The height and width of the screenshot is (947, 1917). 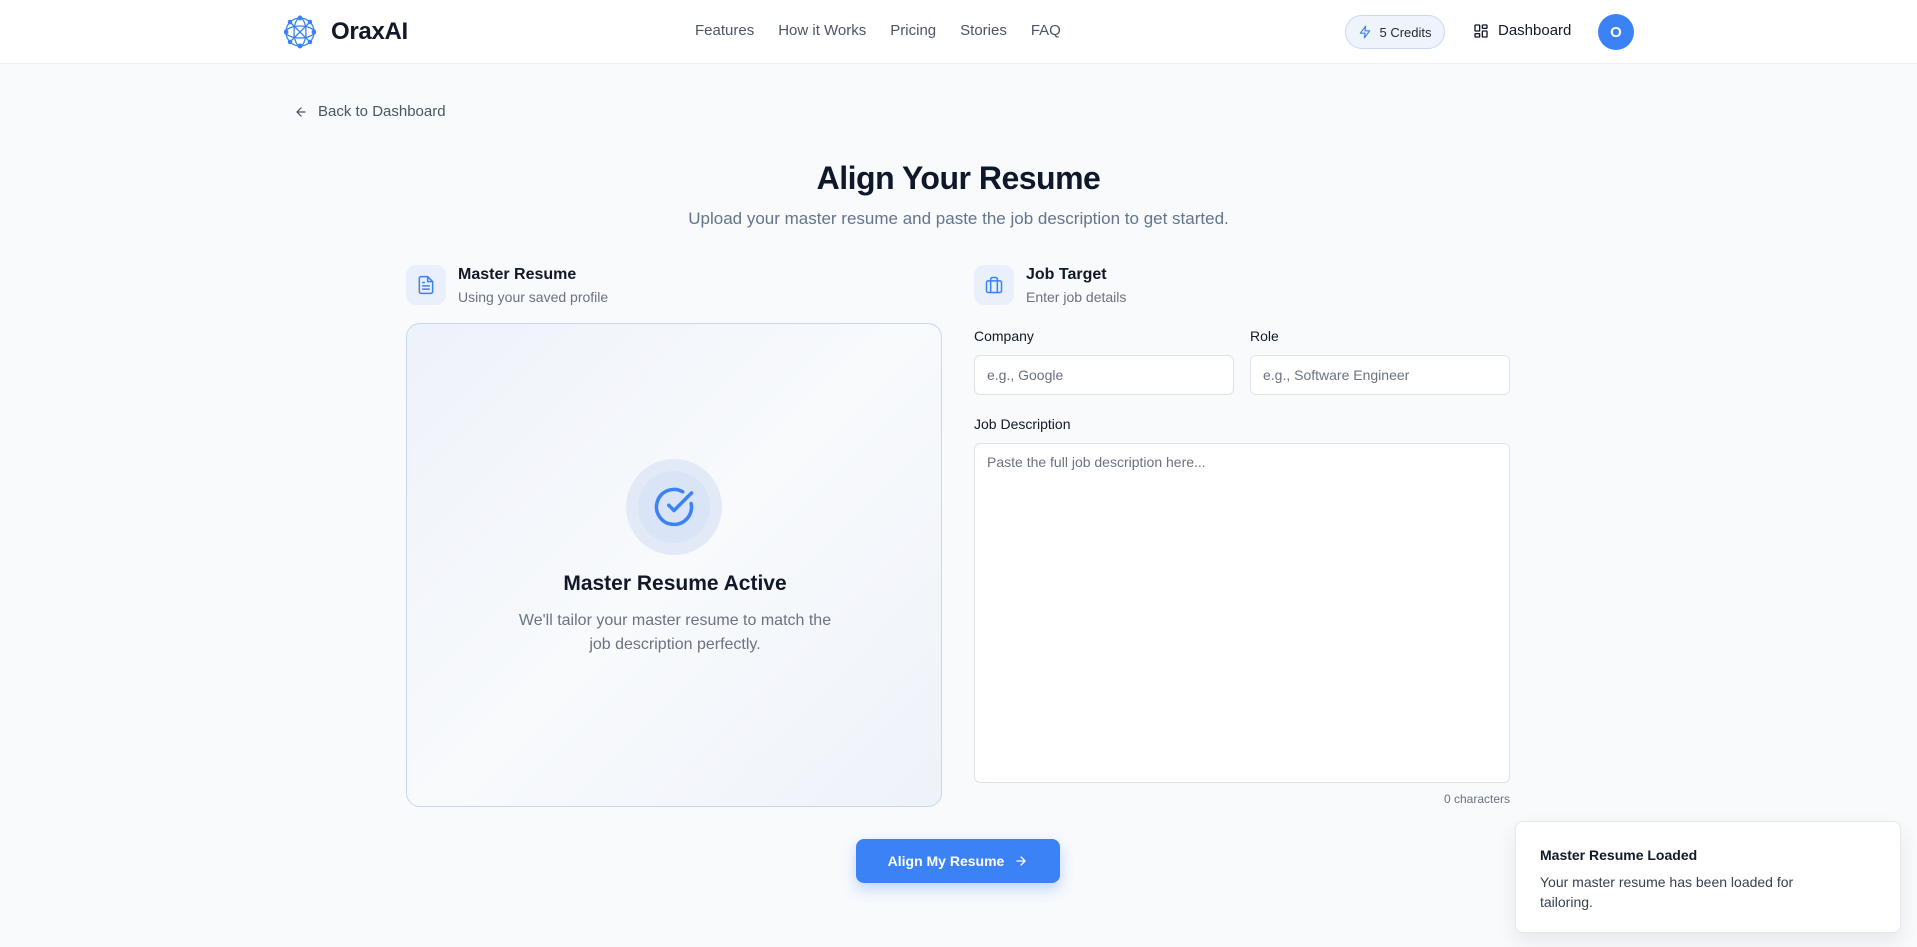 I want to click on back-link-label: Back to Dashboard, so click(x=382, y=111).